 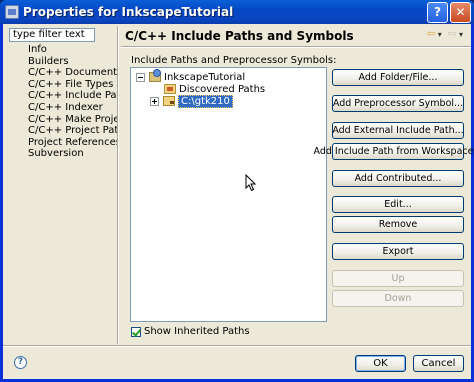 What do you see at coordinates (155, 75) in the screenshot?
I see `project-icon` at bounding box center [155, 75].